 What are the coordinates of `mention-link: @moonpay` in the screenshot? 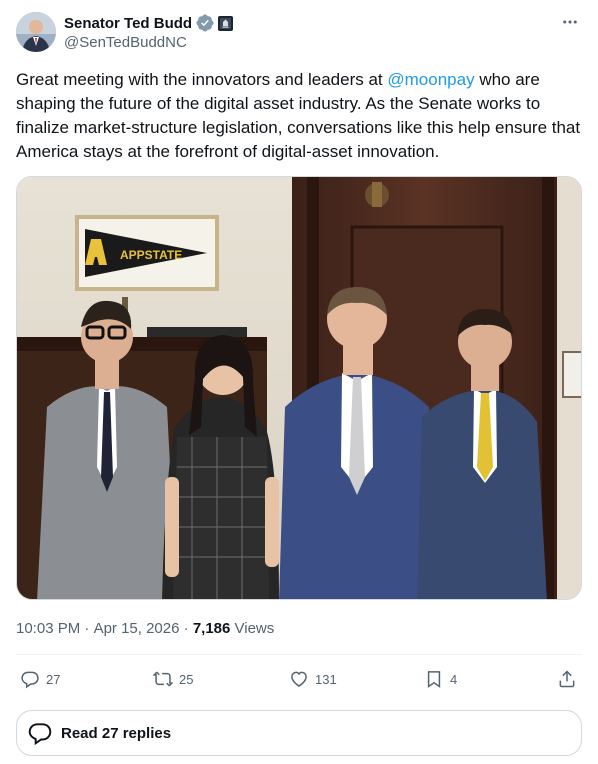 It's located at (430, 79).